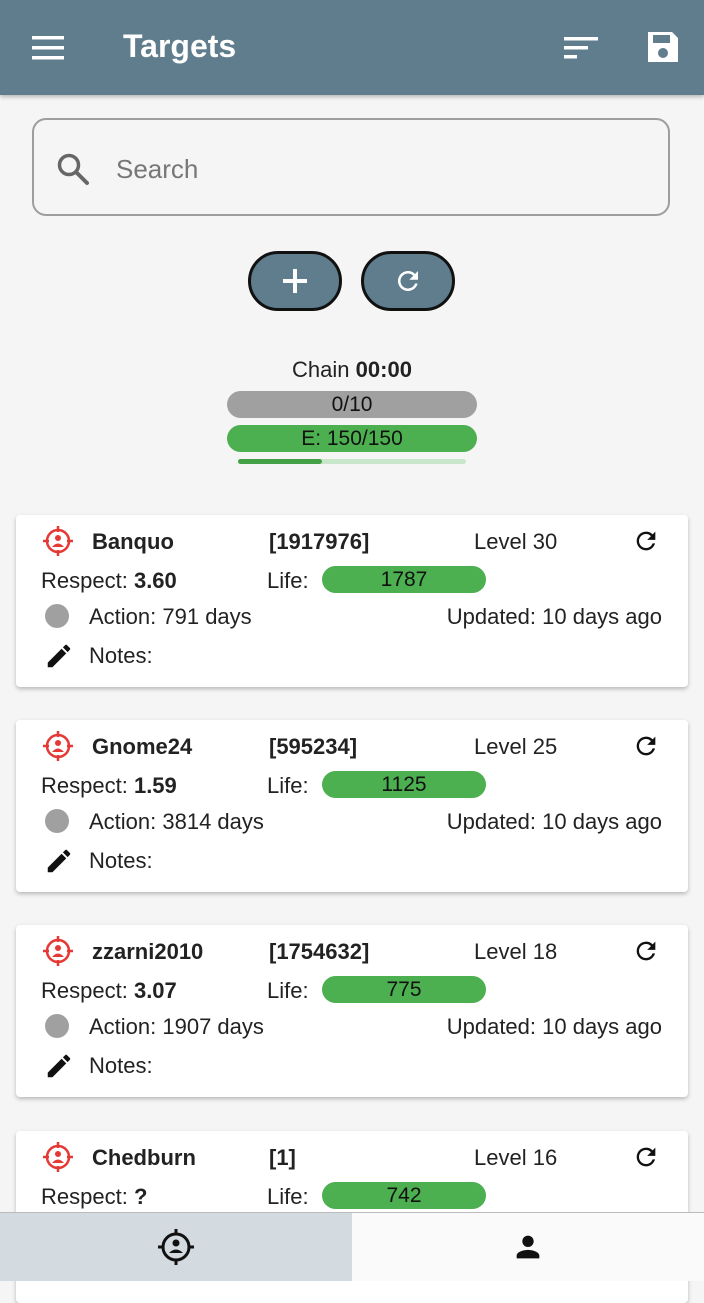  What do you see at coordinates (319, 951) in the screenshot?
I see `target-id: [1754632]` at bounding box center [319, 951].